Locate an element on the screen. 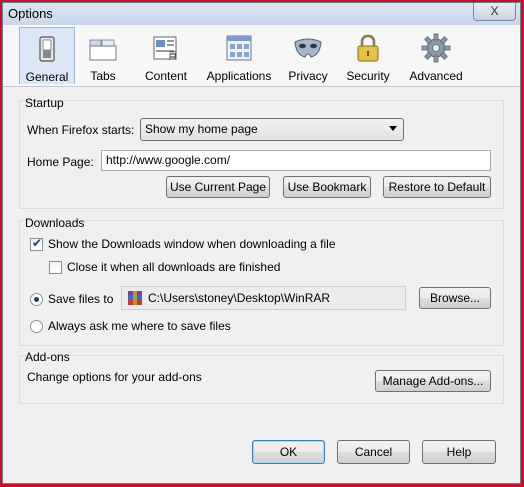 This screenshot has height=487, width=524. downloads-group-title: Downloads is located at coordinates (55, 223).